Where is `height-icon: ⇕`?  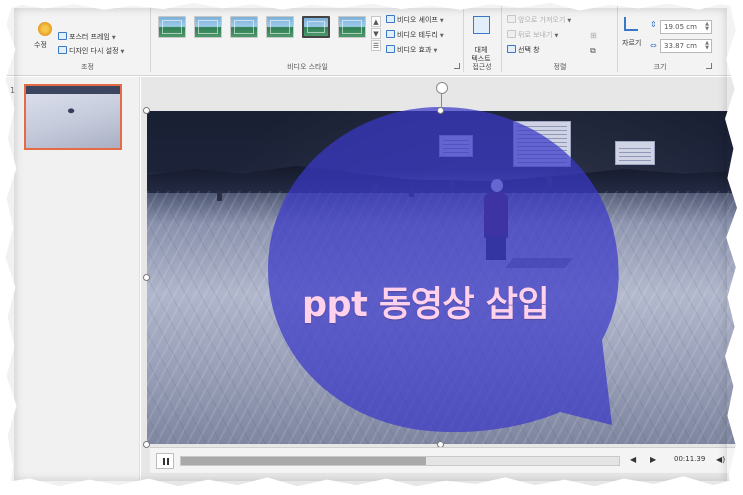
height-icon: ⇕ is located at coordinates (653, 24).